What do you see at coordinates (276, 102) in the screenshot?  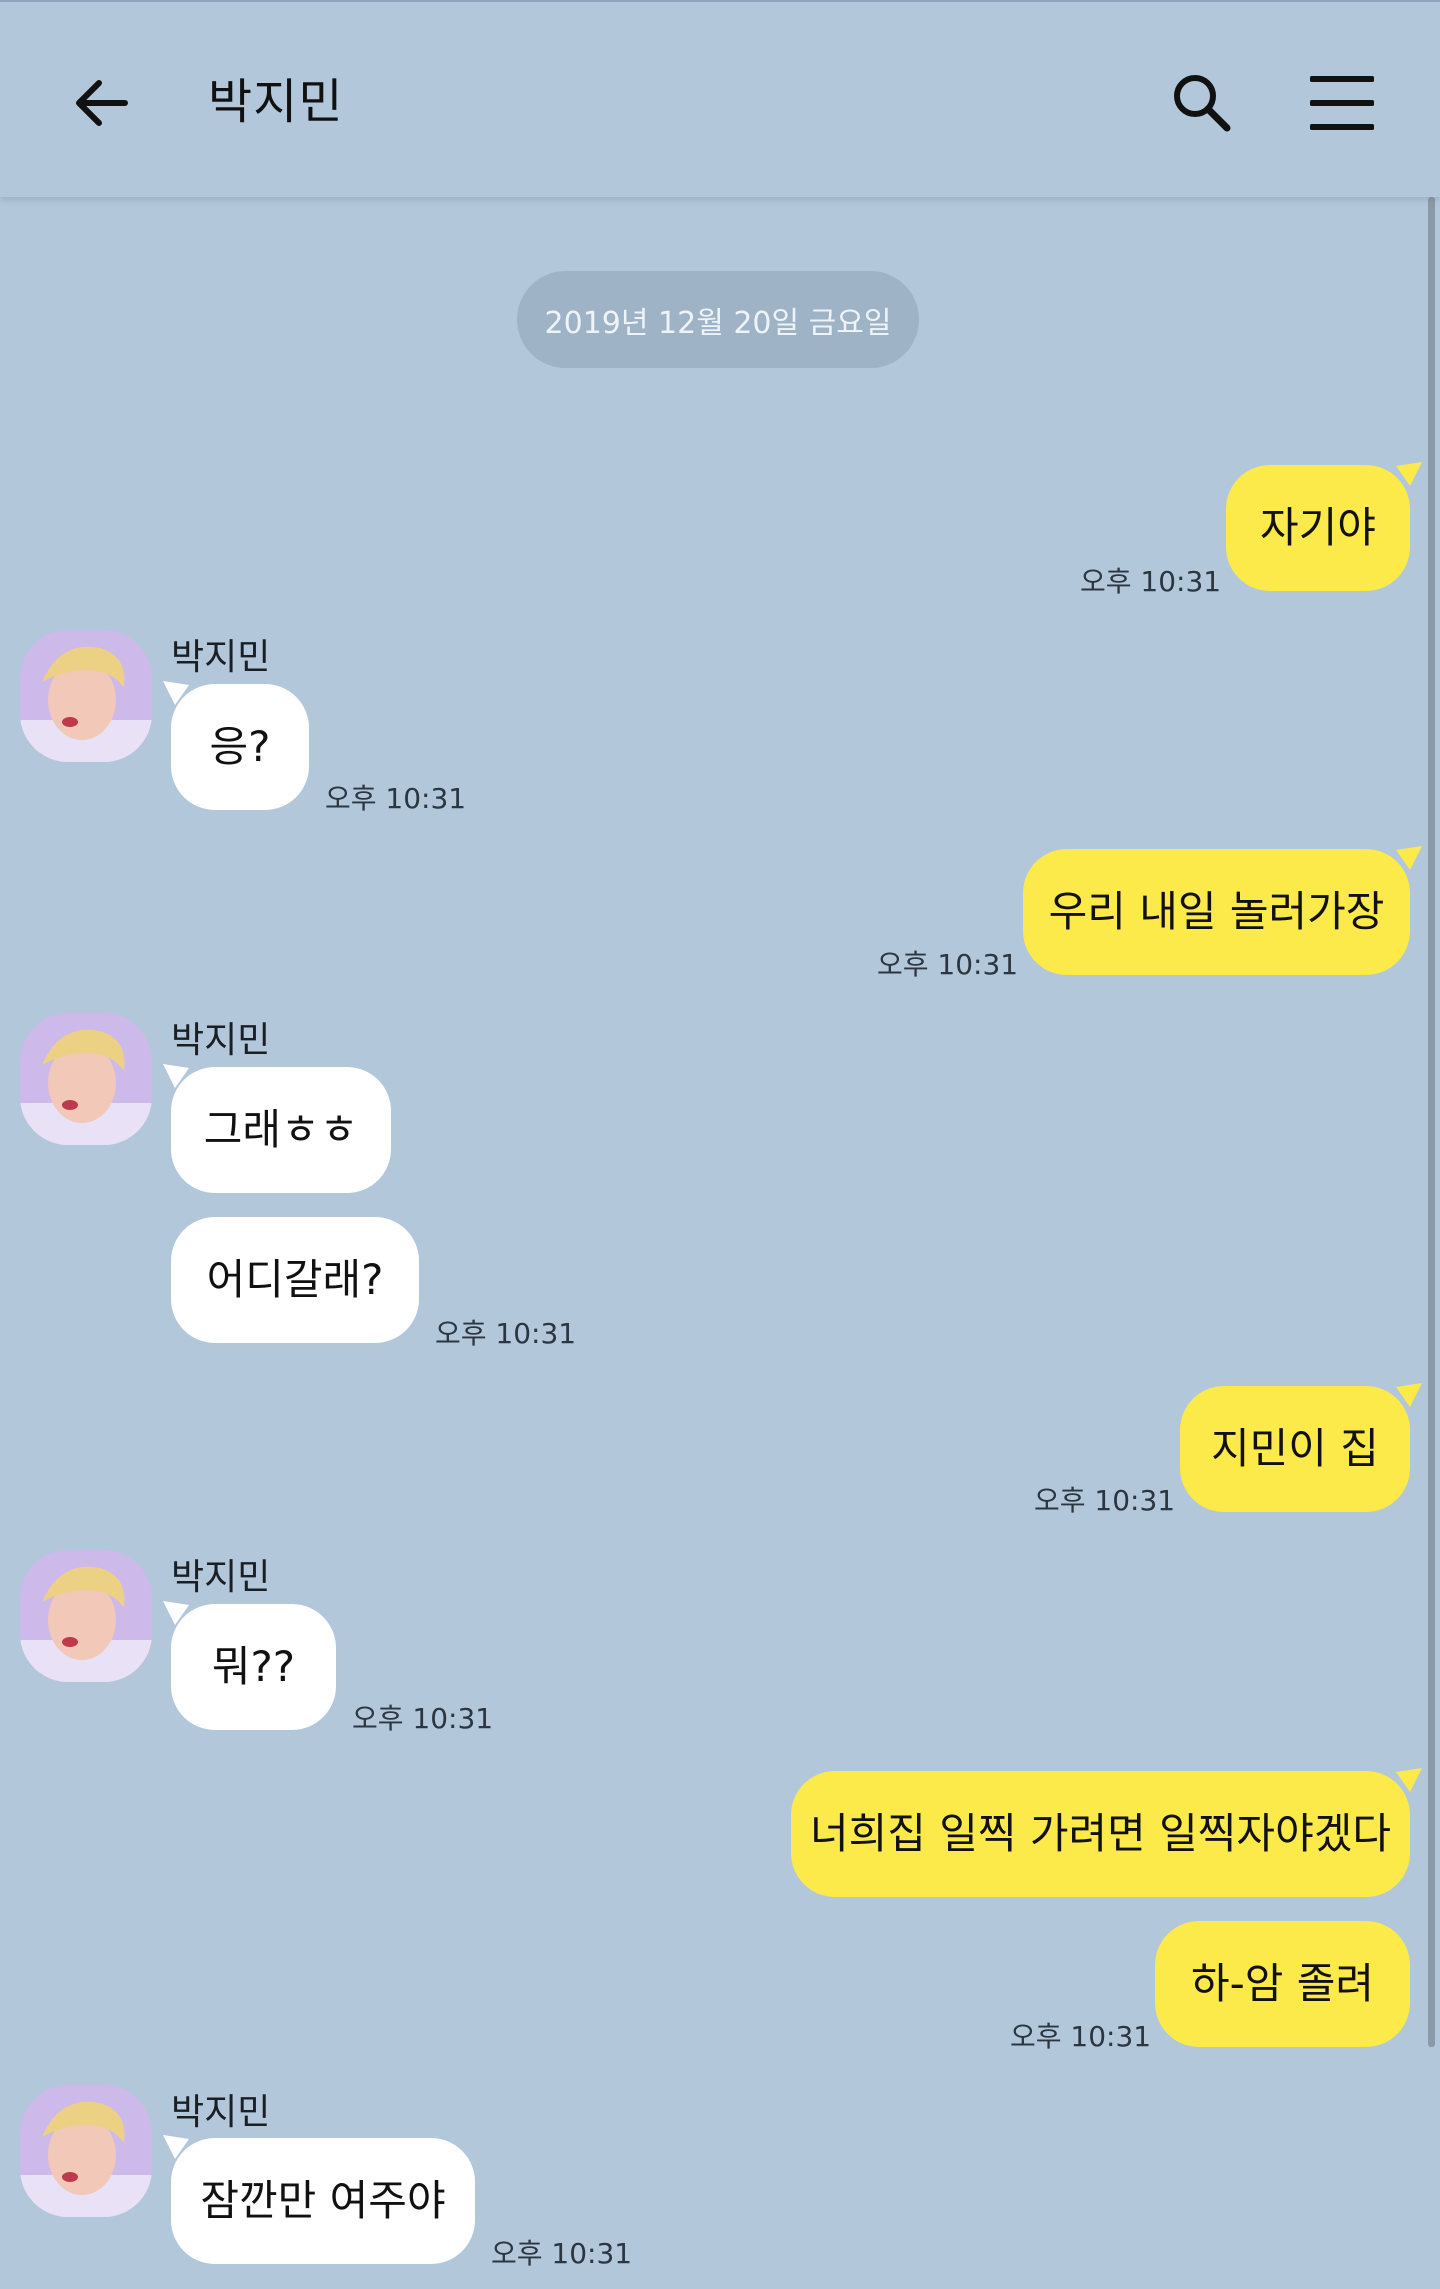 I see `chat-title: 박지민` at bounding box center [276, 102].